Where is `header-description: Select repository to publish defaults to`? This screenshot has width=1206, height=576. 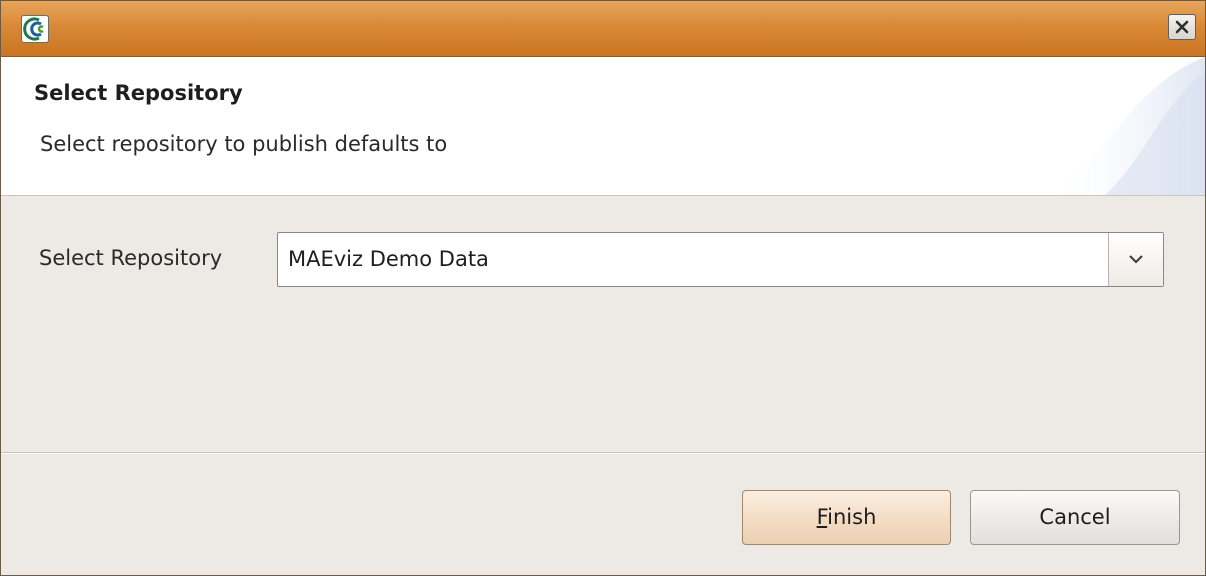
header-description: Select repository to publish defaults to is located at coordinates (244, 144).